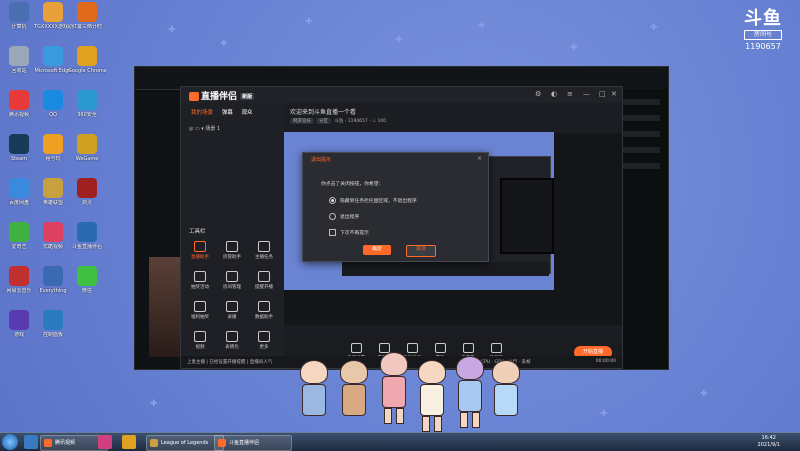  Describe the element at coordinates (53, 148) in the screenshot. I see `desktop-icon: 租号玩` at that location.